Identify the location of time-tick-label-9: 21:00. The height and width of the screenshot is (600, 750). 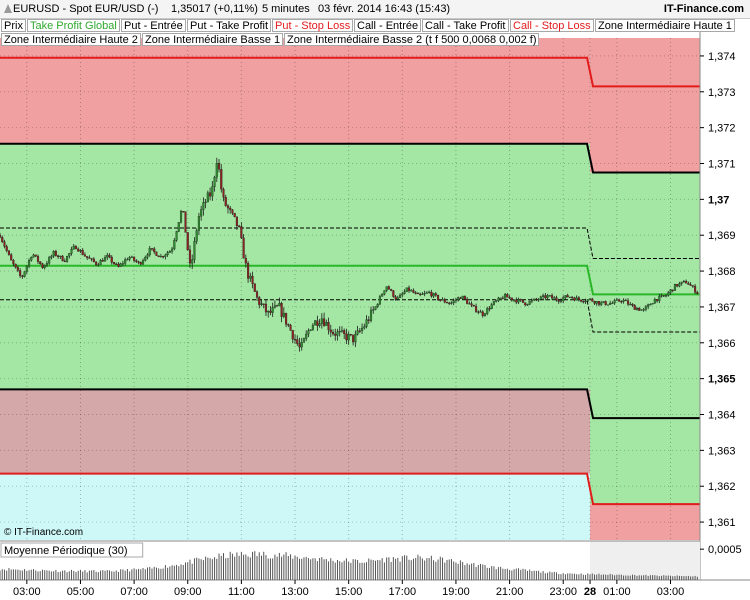
(510, 592).